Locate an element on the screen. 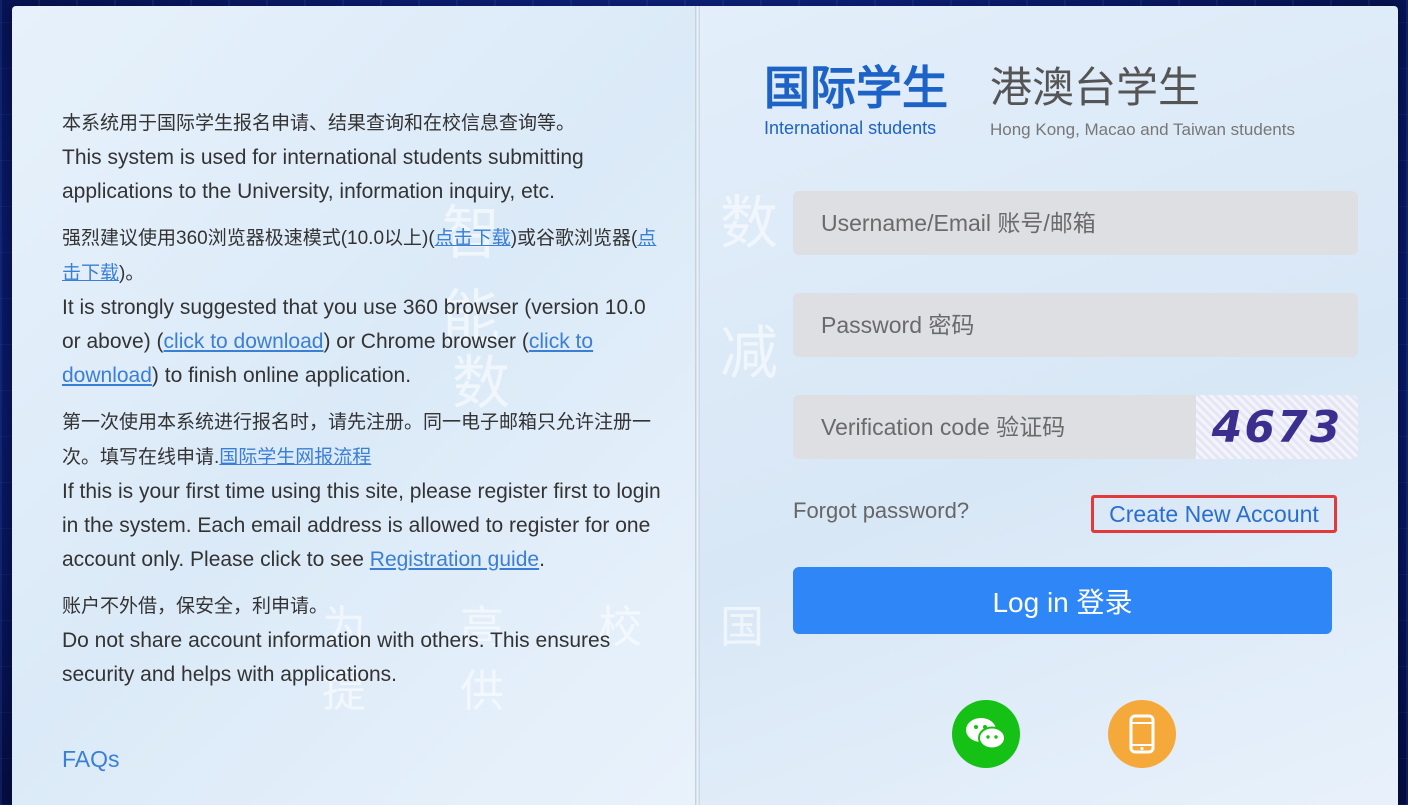  download-360-link-cn: 点击下载 is located at coordinates (473, 238).